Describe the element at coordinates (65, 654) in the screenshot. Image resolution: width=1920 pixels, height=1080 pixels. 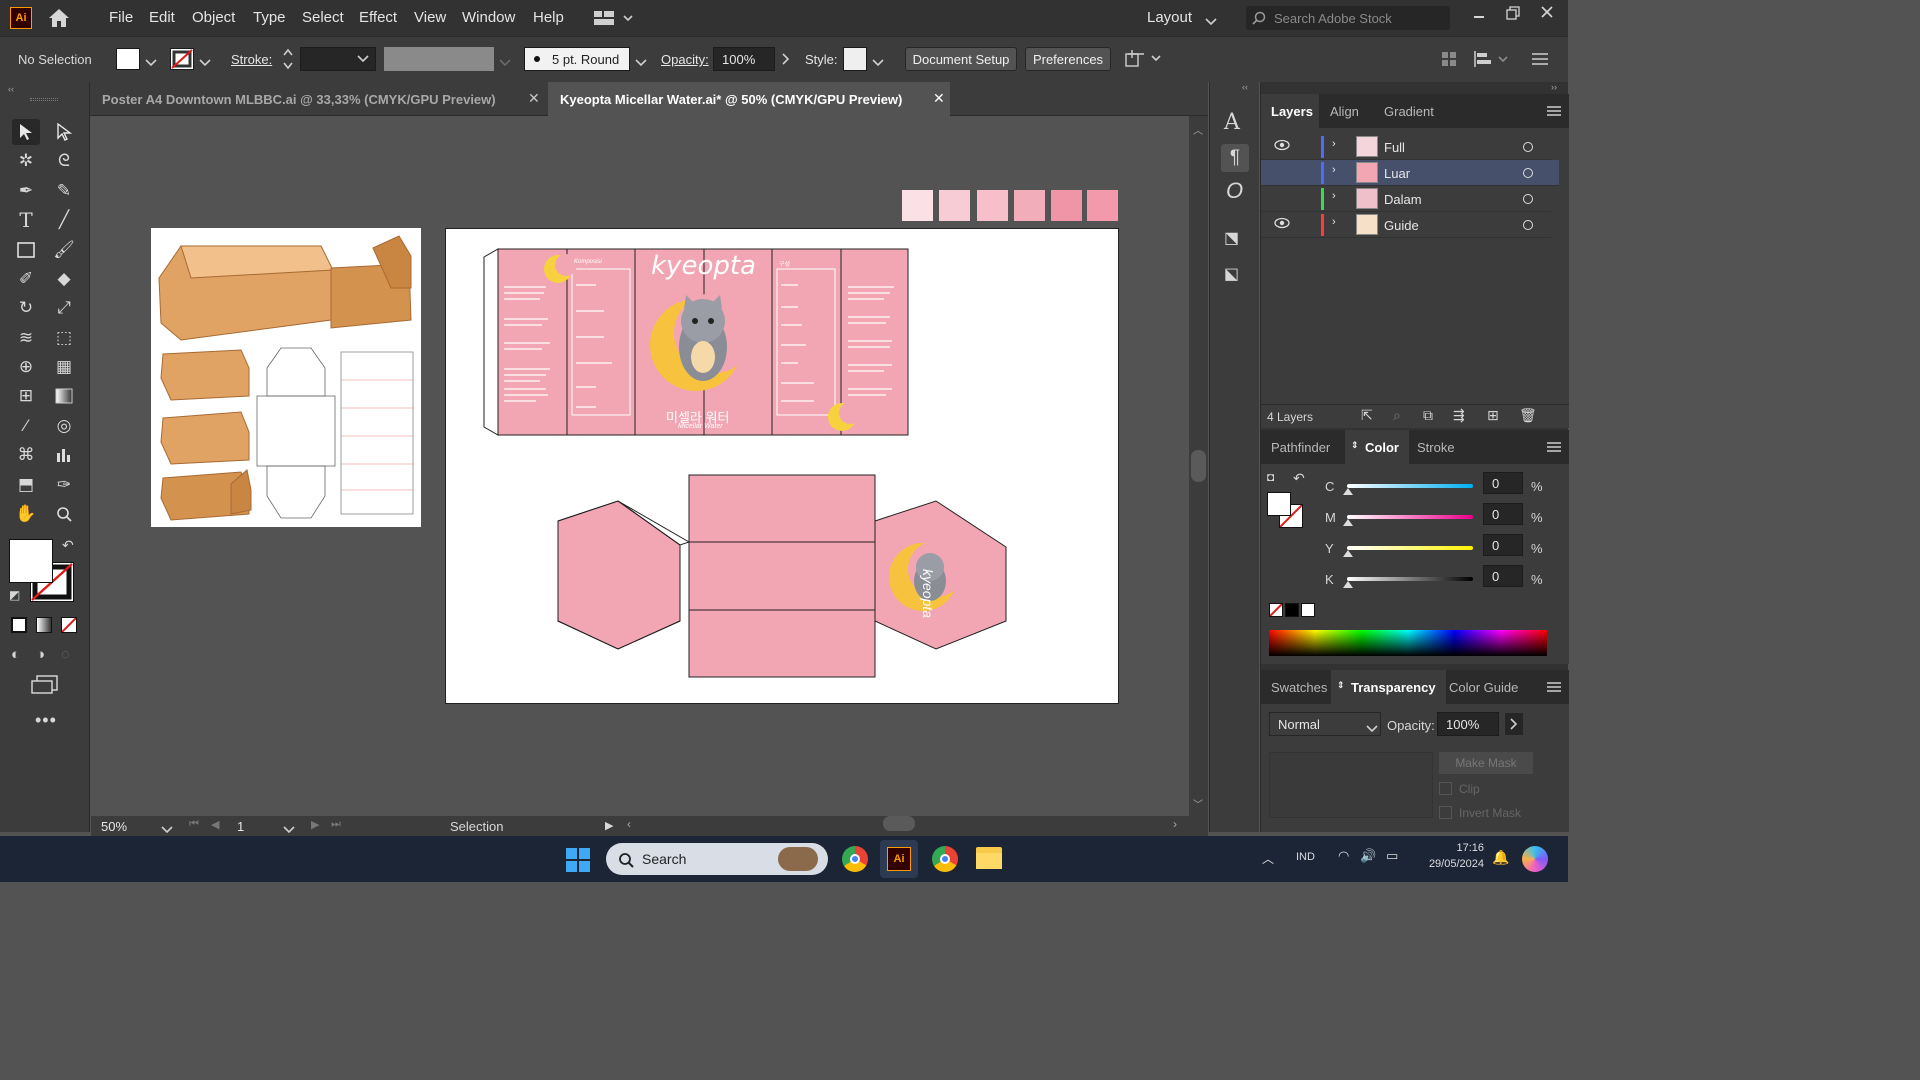
I see `draw-inside-icon: ◌` at that location.